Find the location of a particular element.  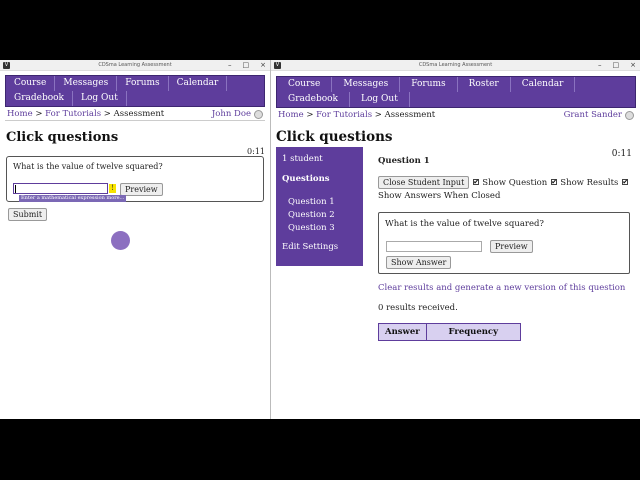

show-question-checkbox is located at coordinates (476, 182).